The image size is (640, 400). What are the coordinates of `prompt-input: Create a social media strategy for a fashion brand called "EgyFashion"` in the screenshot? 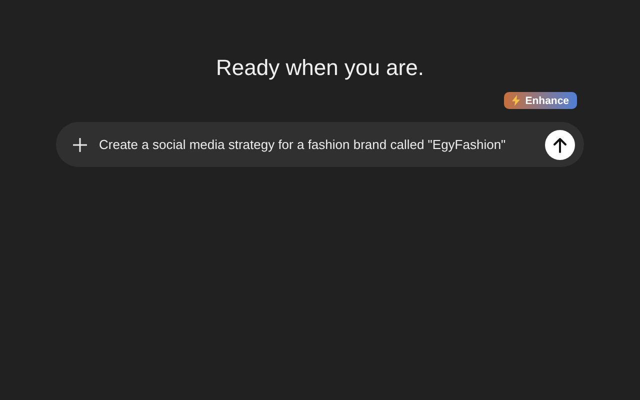 It's located at (322, 144).